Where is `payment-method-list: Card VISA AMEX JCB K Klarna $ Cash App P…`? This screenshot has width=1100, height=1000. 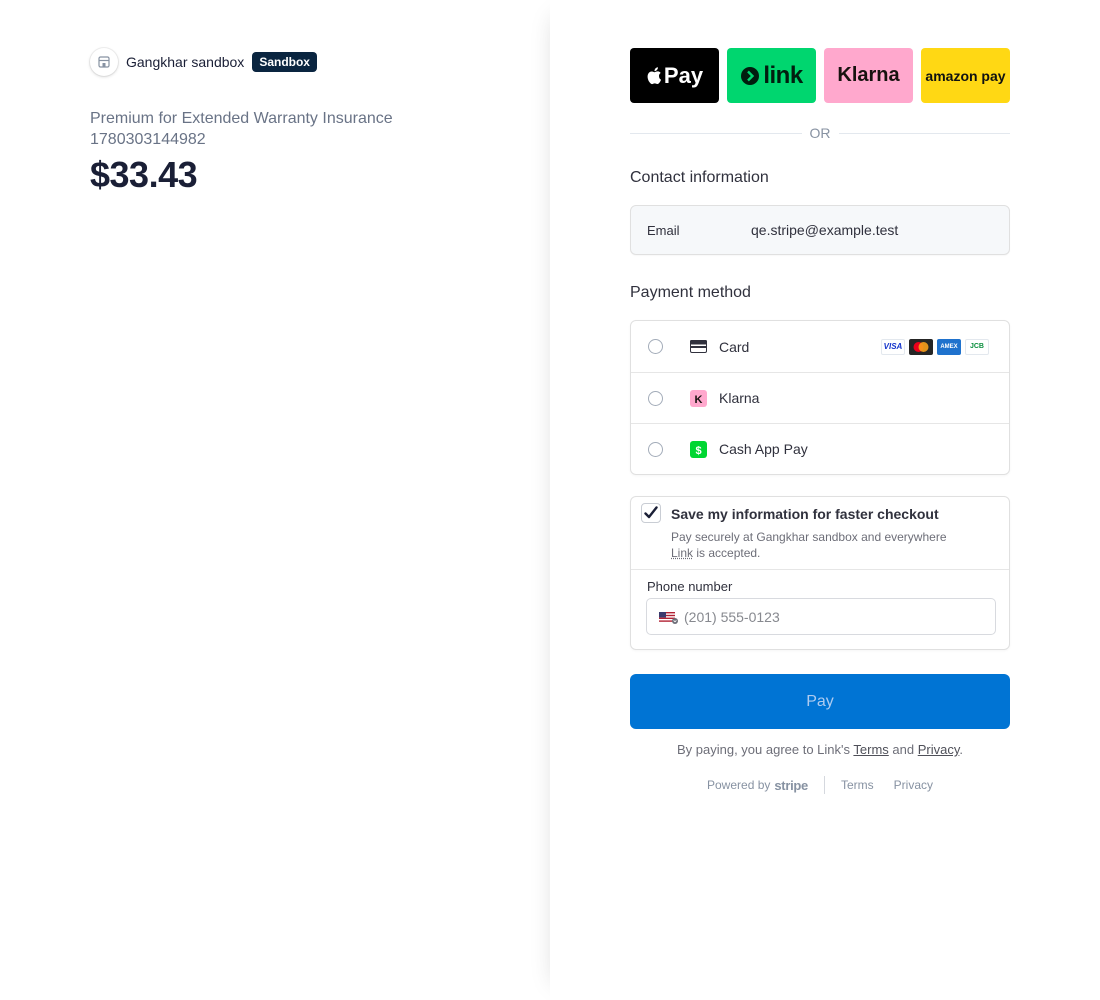
payment-method-list: Card VISA AMEX JCB K Klarna $ Cash App P… is located at coordinates (820, 397).